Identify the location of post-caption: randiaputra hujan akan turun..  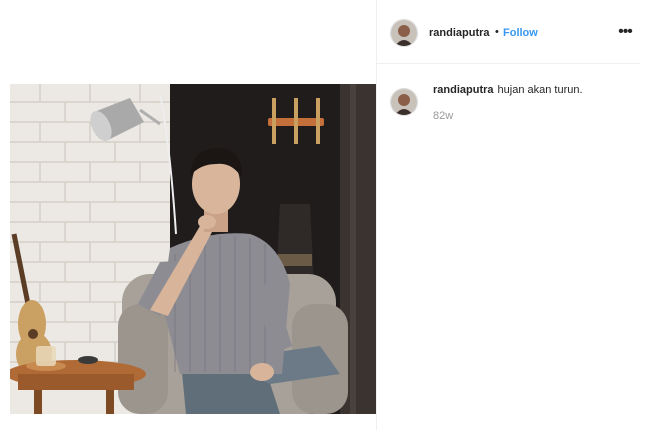
(533, 90).